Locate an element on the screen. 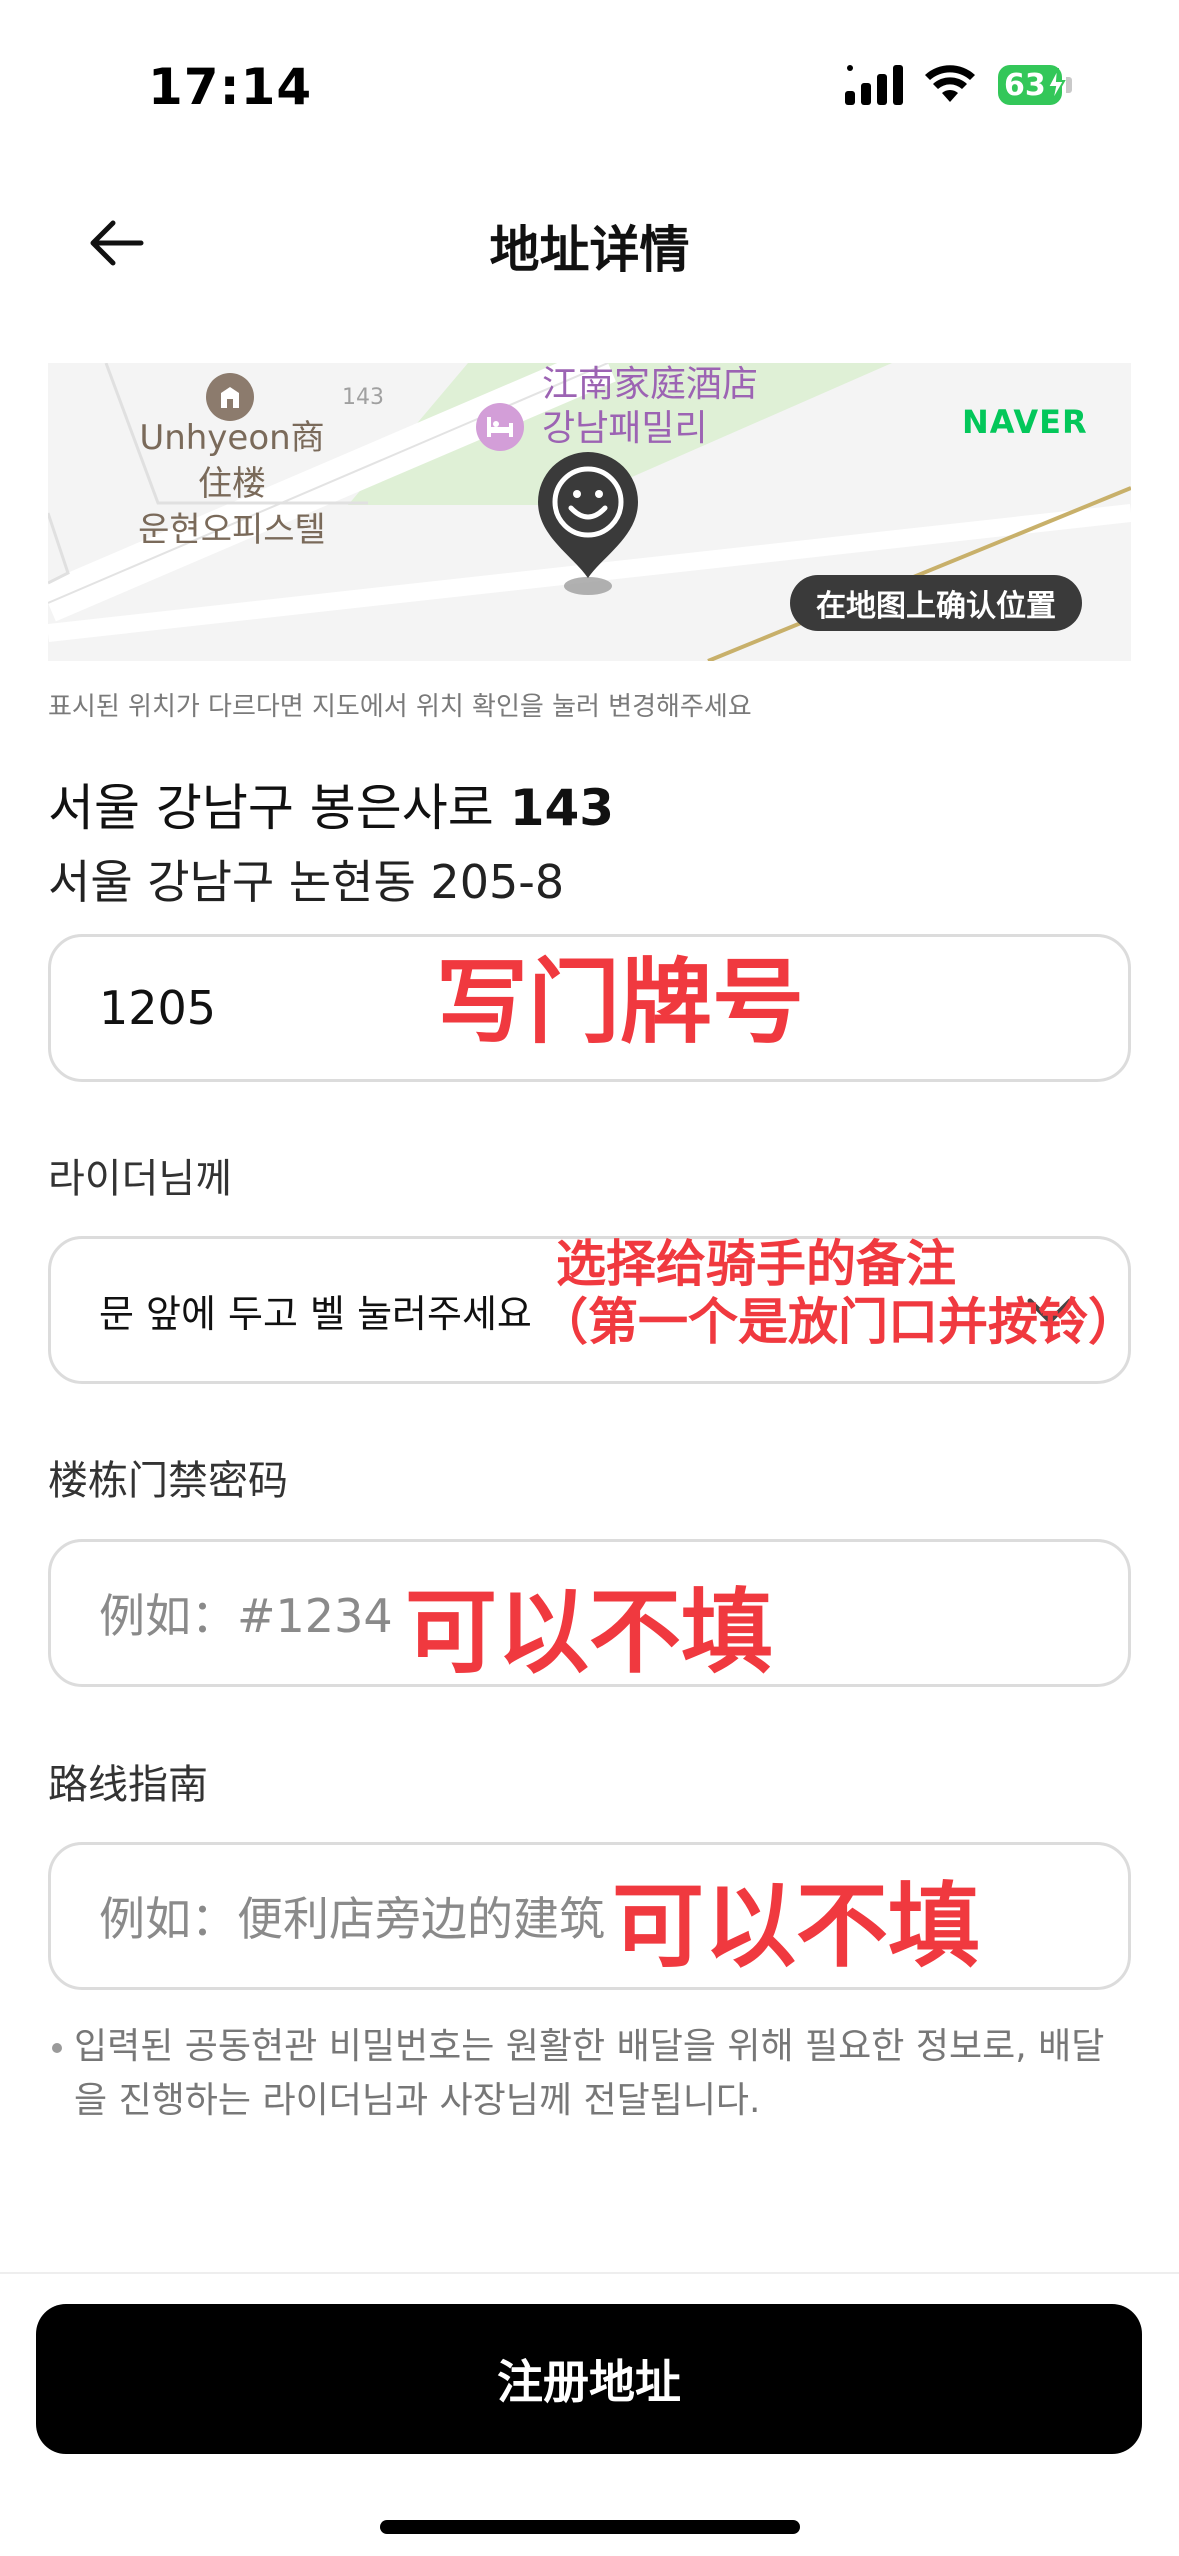  map-building-line3: 운현오피스텔 is located at coordinates (232, 530).